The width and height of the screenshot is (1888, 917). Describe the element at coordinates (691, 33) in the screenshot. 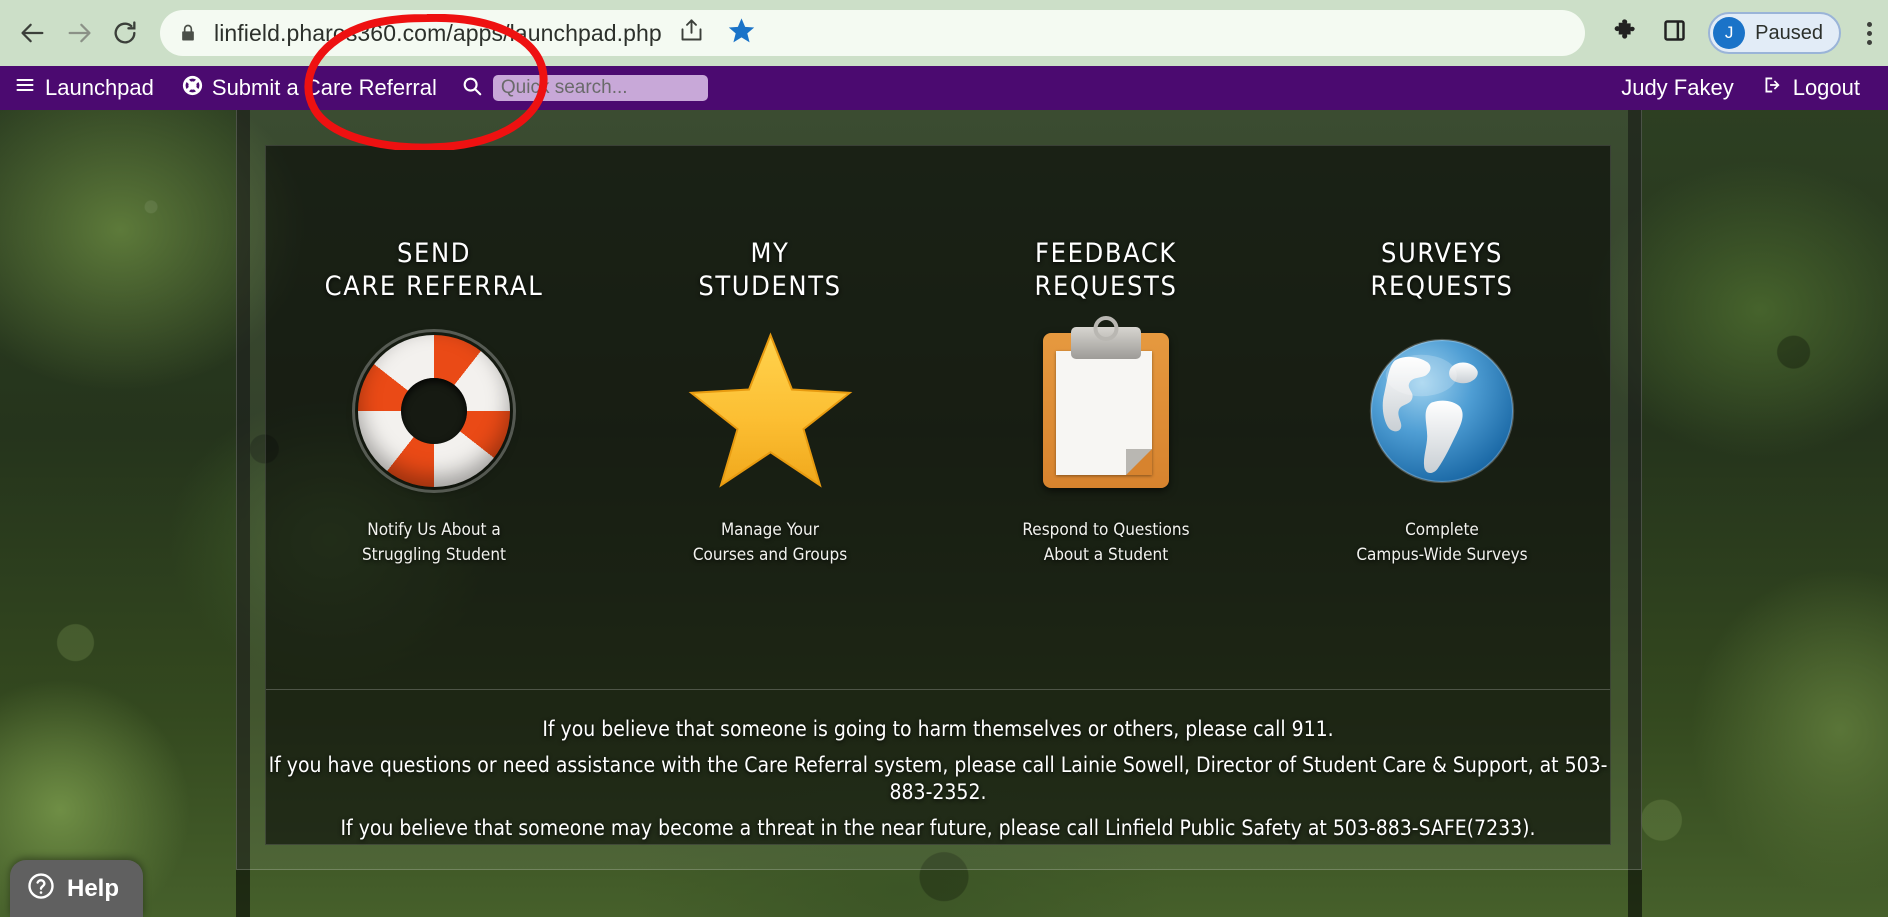

I see `share-icon` at that location.